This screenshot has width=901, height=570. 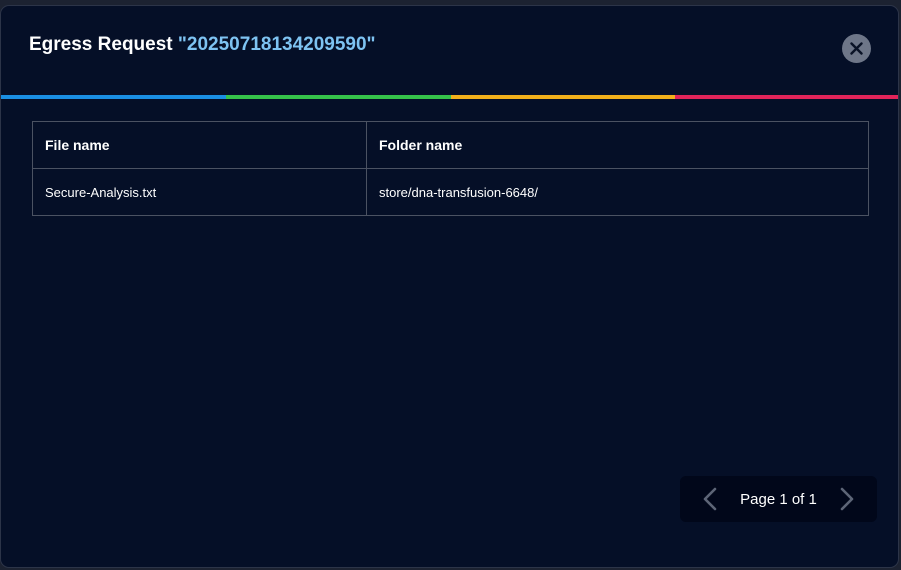 What do you see at coordinates (563, 97) in the screenshot?
I see `accent-segment-yellow` at bounding box center [563, 97].